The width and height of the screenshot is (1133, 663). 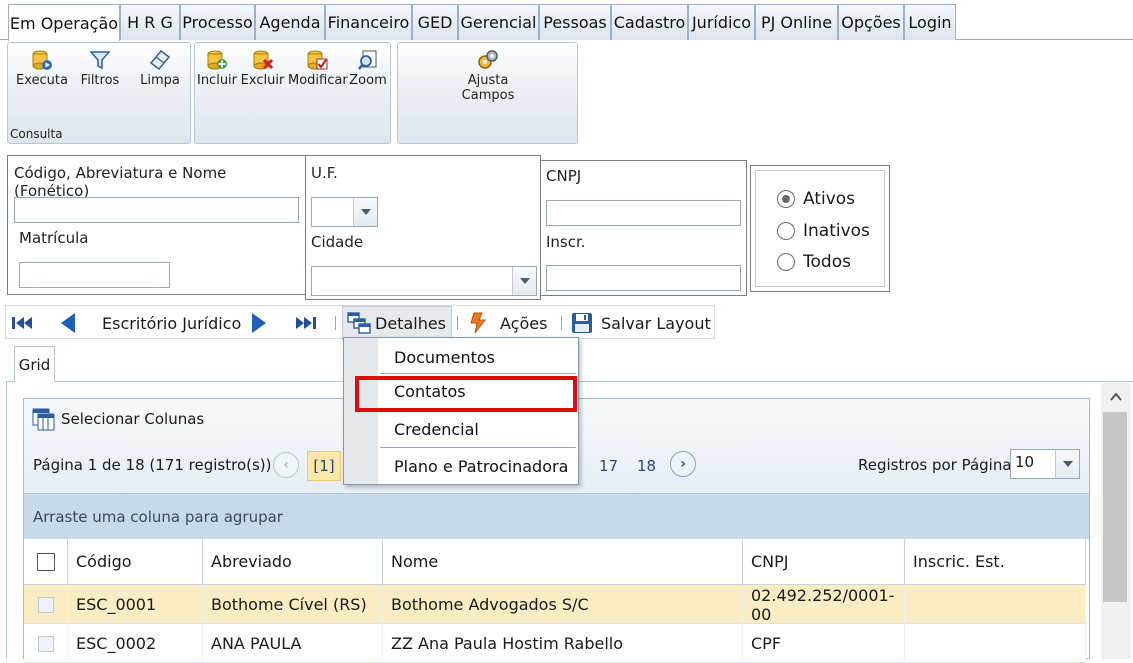 I want to click on first-record-button, so click(x=24, y=323).